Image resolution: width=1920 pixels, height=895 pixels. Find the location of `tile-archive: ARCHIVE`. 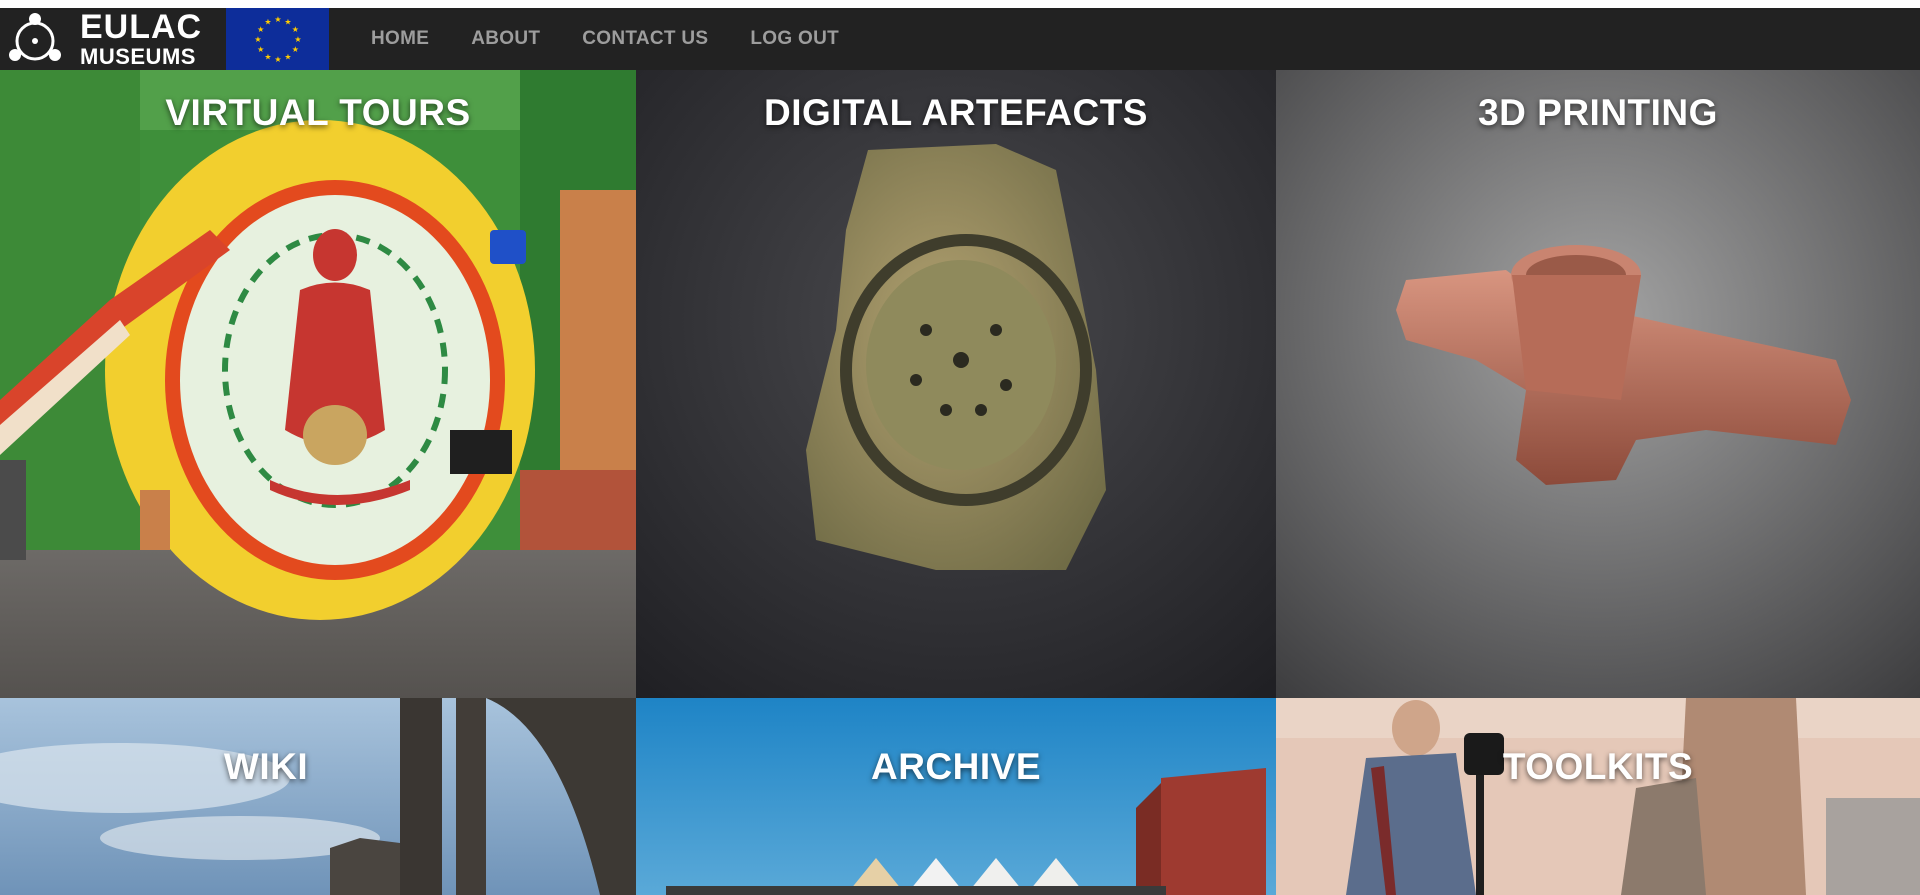

tile-archive: ARCHIVE is located at coordinates (956, 796).